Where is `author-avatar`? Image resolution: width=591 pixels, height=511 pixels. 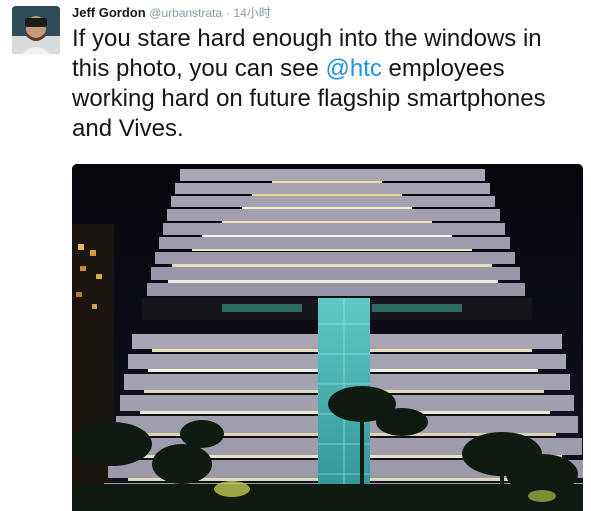 author-avatar is located at coordinates (36, 30).